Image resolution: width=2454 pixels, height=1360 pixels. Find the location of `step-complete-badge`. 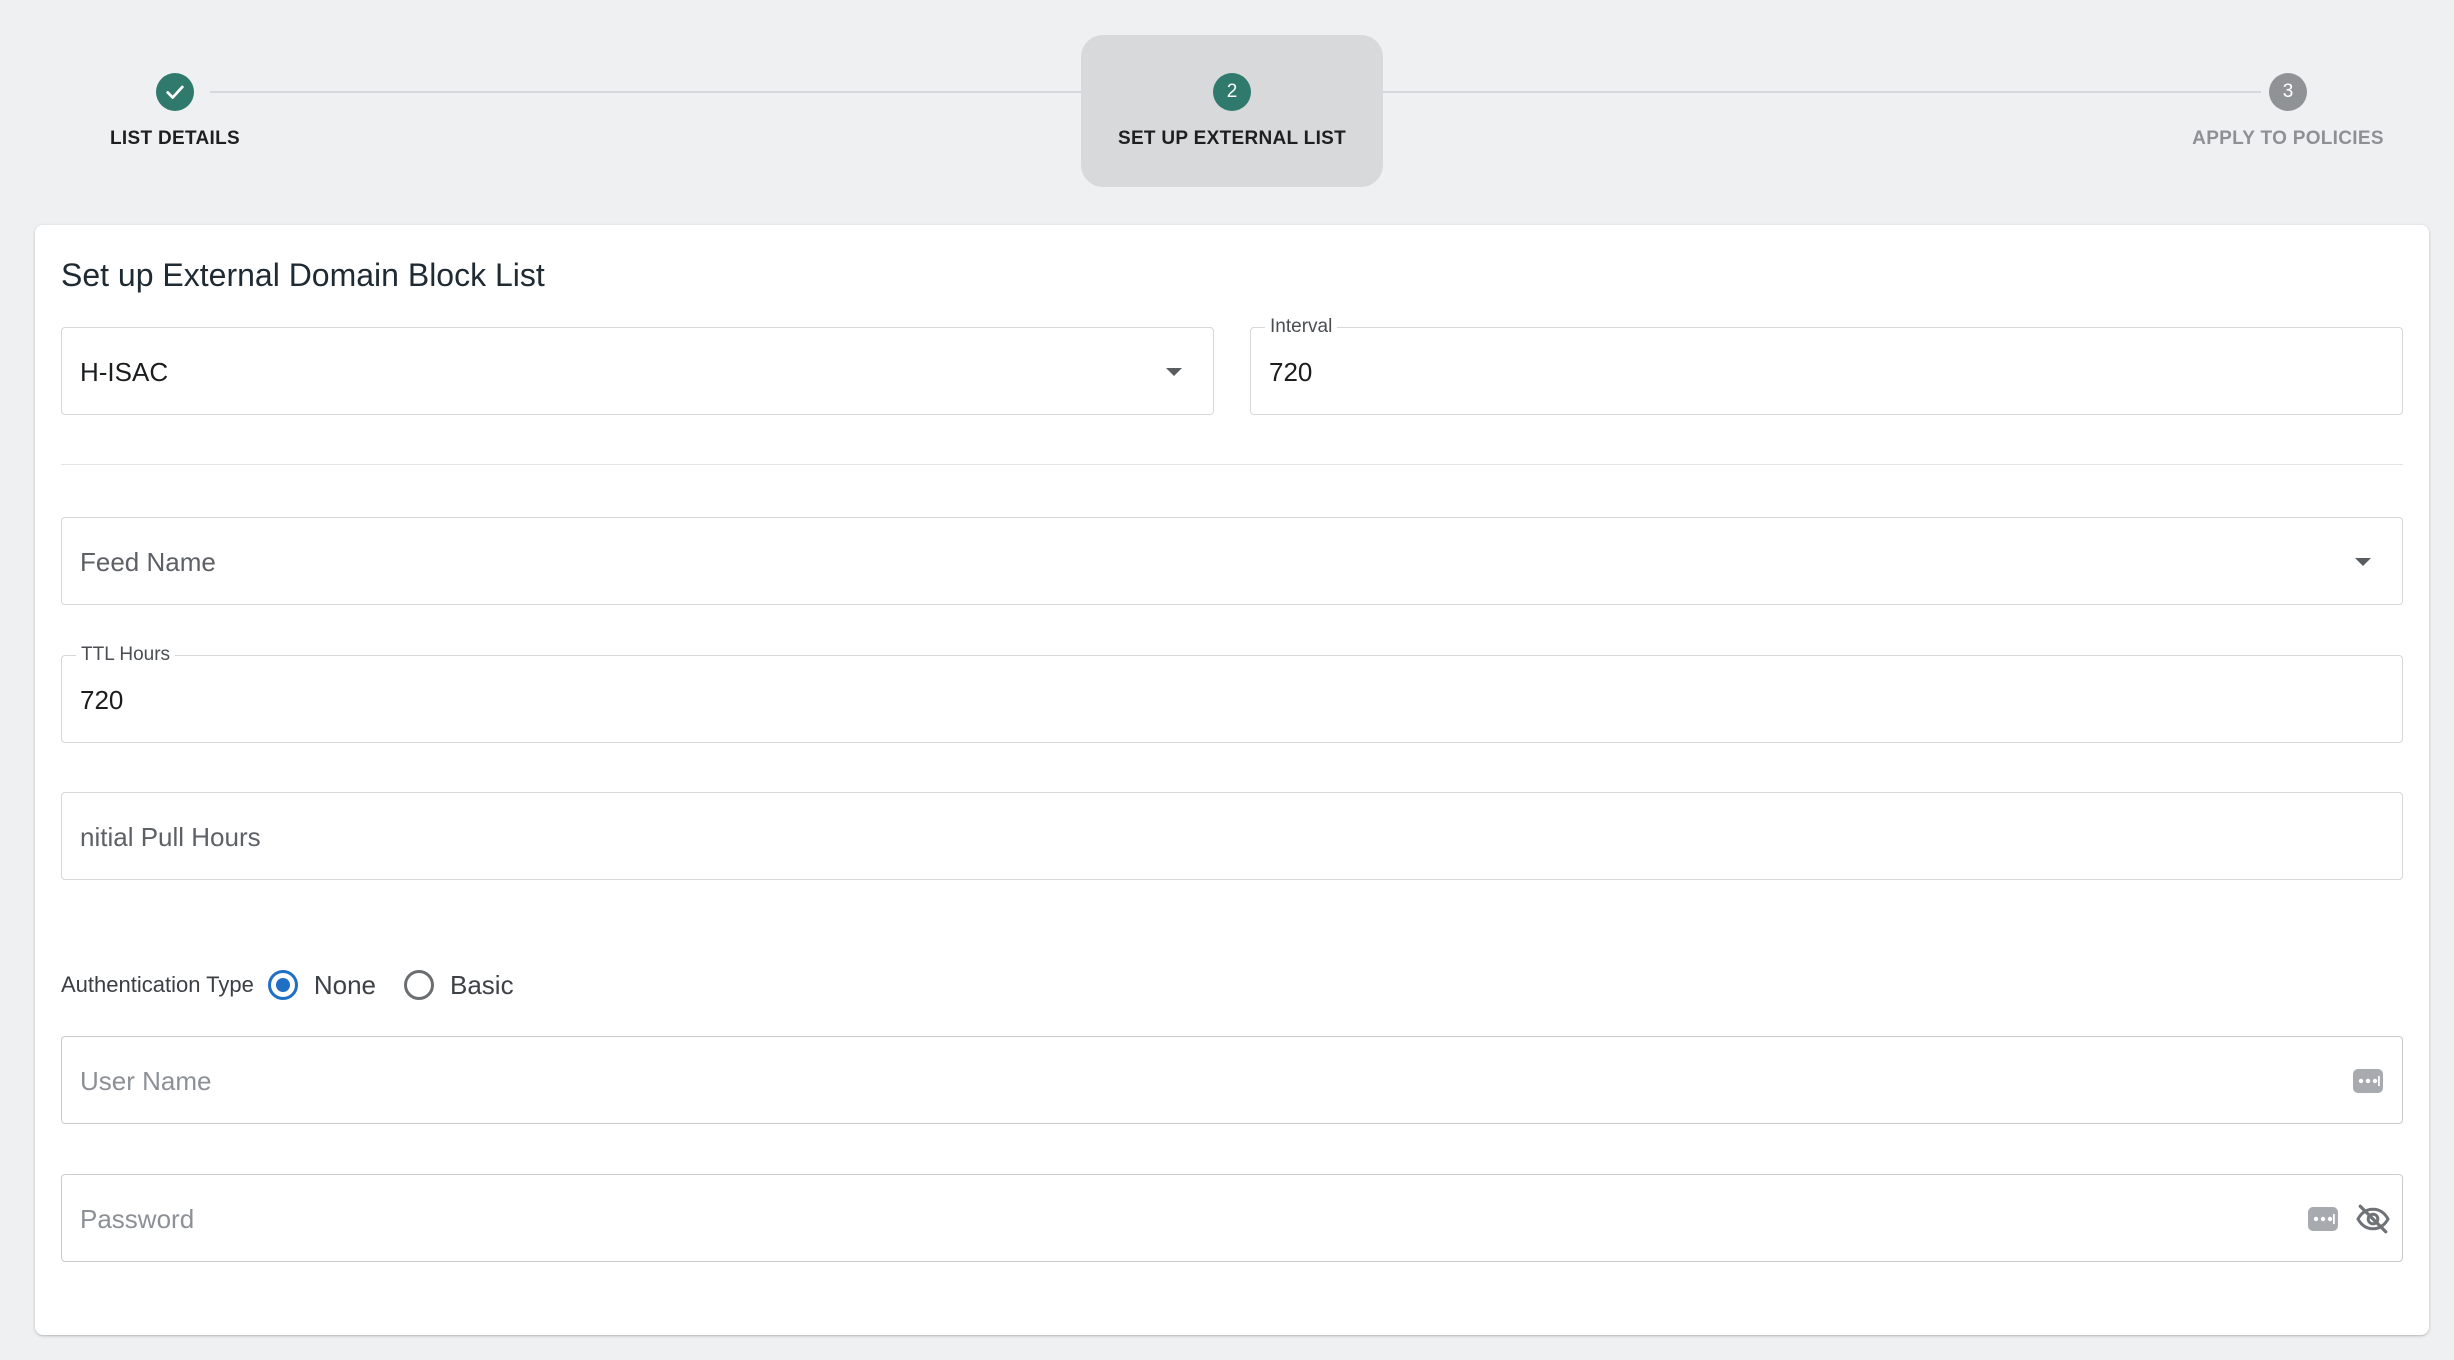

step-complete-badge is located at coordinates (175, 92).